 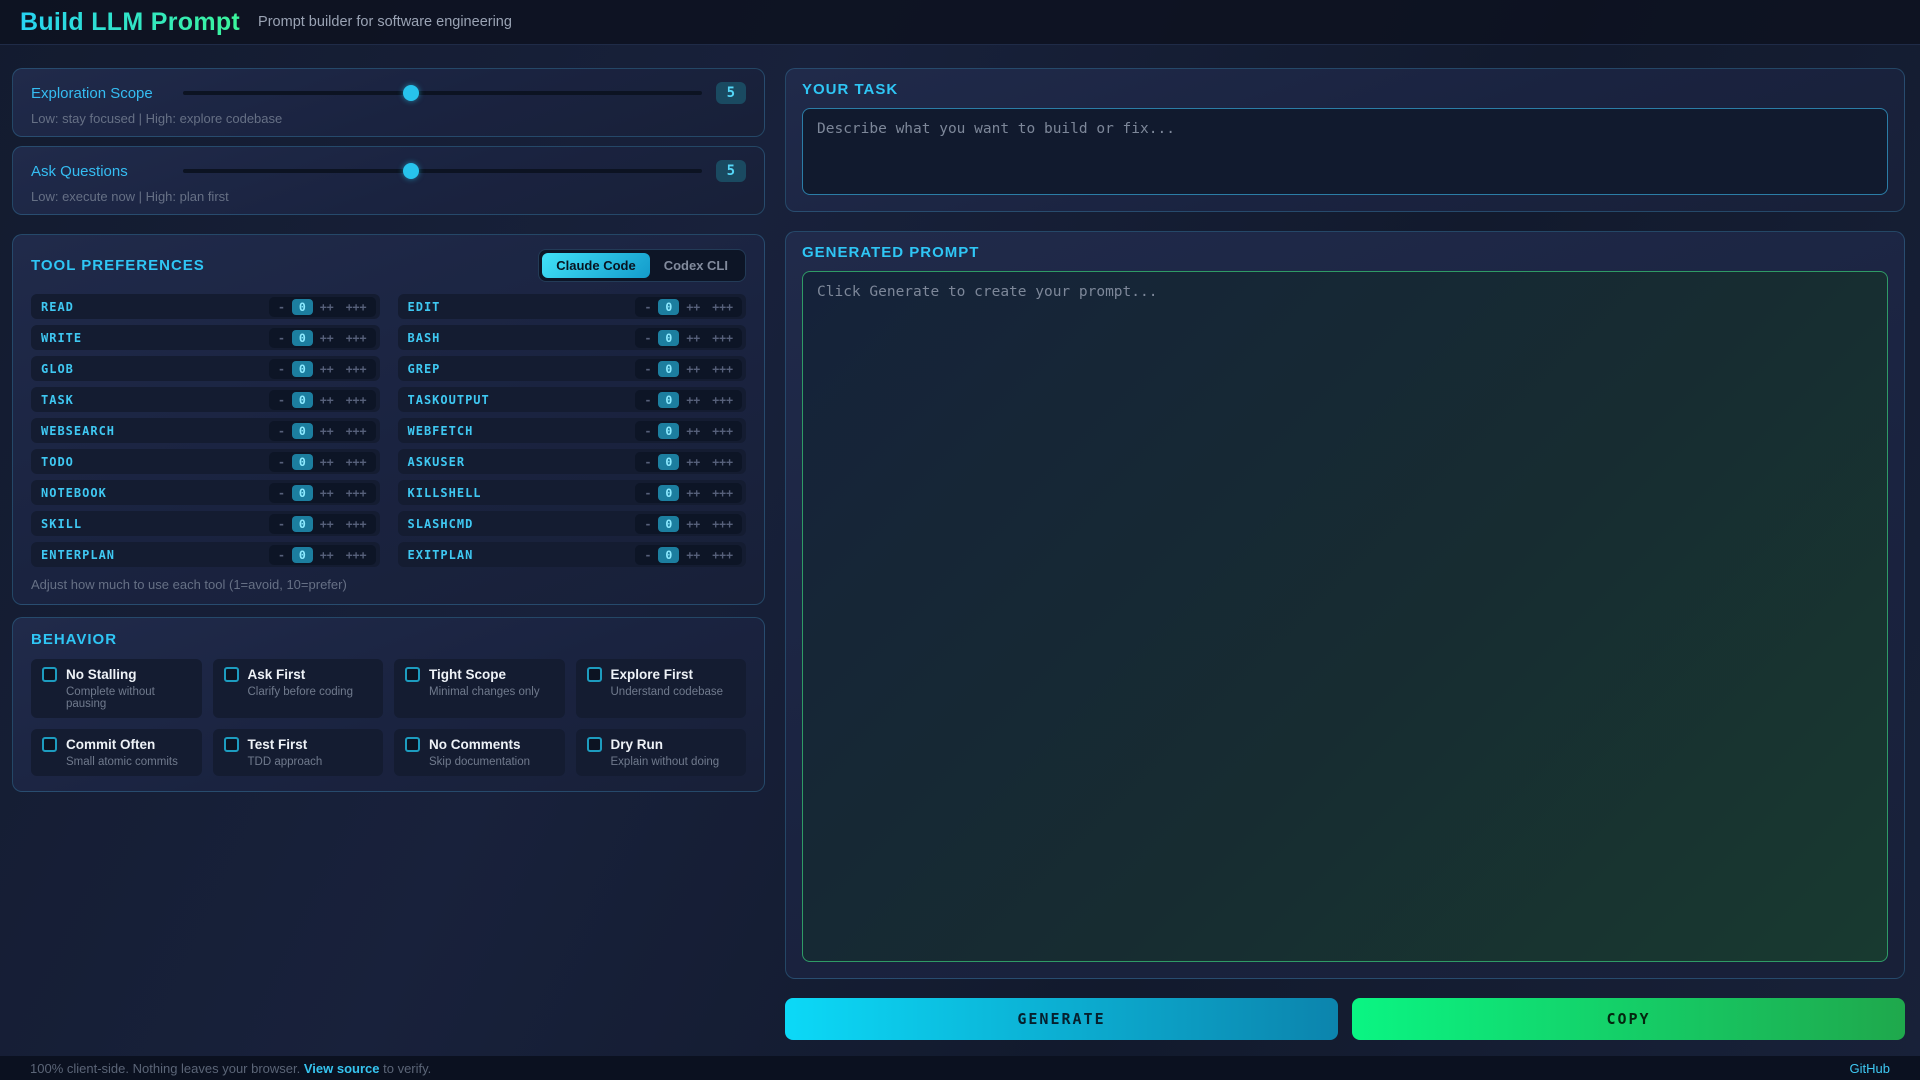 I want to click on behavior-option: Tight Scope Minimal changes only, so click(x=479, y=688).